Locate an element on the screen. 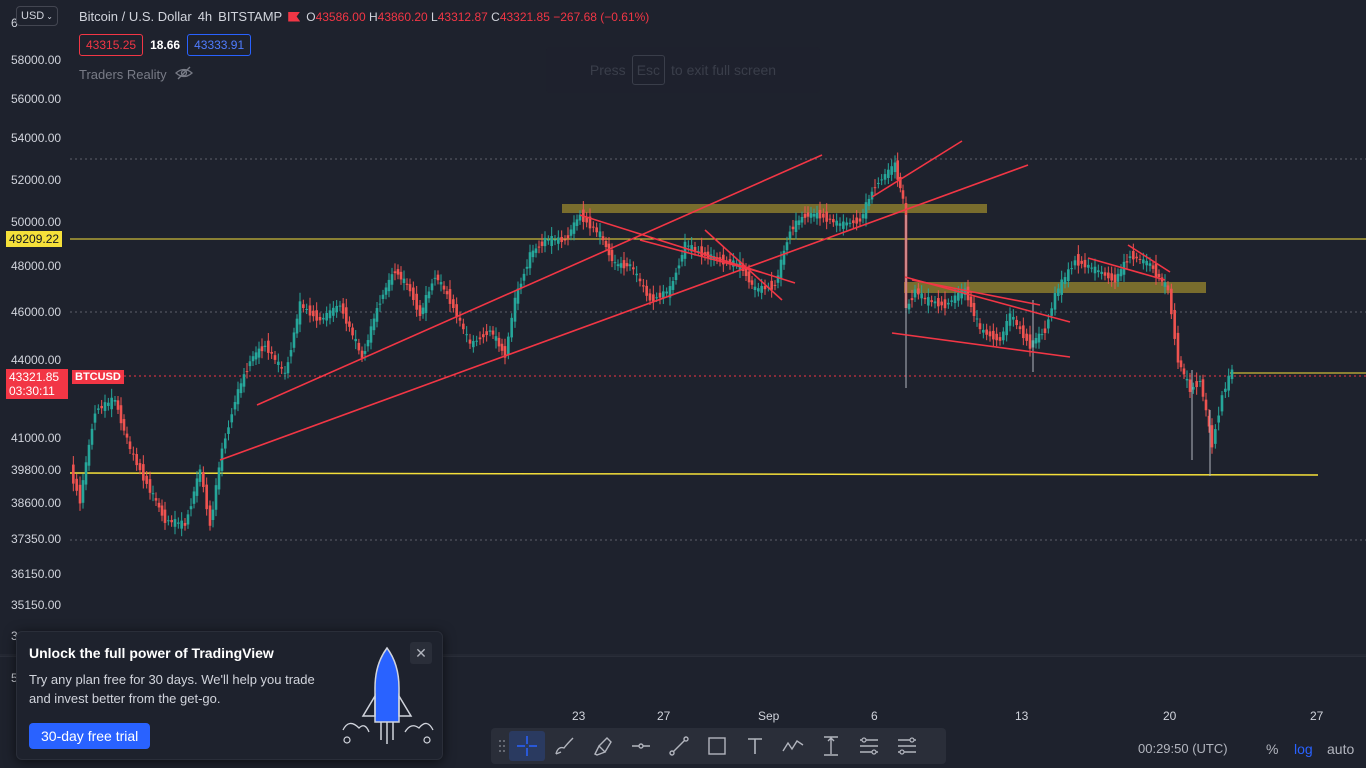 Image resolution: width=1366 pixels, height=768 pixels. trendline is located at coordinates (981, 345).